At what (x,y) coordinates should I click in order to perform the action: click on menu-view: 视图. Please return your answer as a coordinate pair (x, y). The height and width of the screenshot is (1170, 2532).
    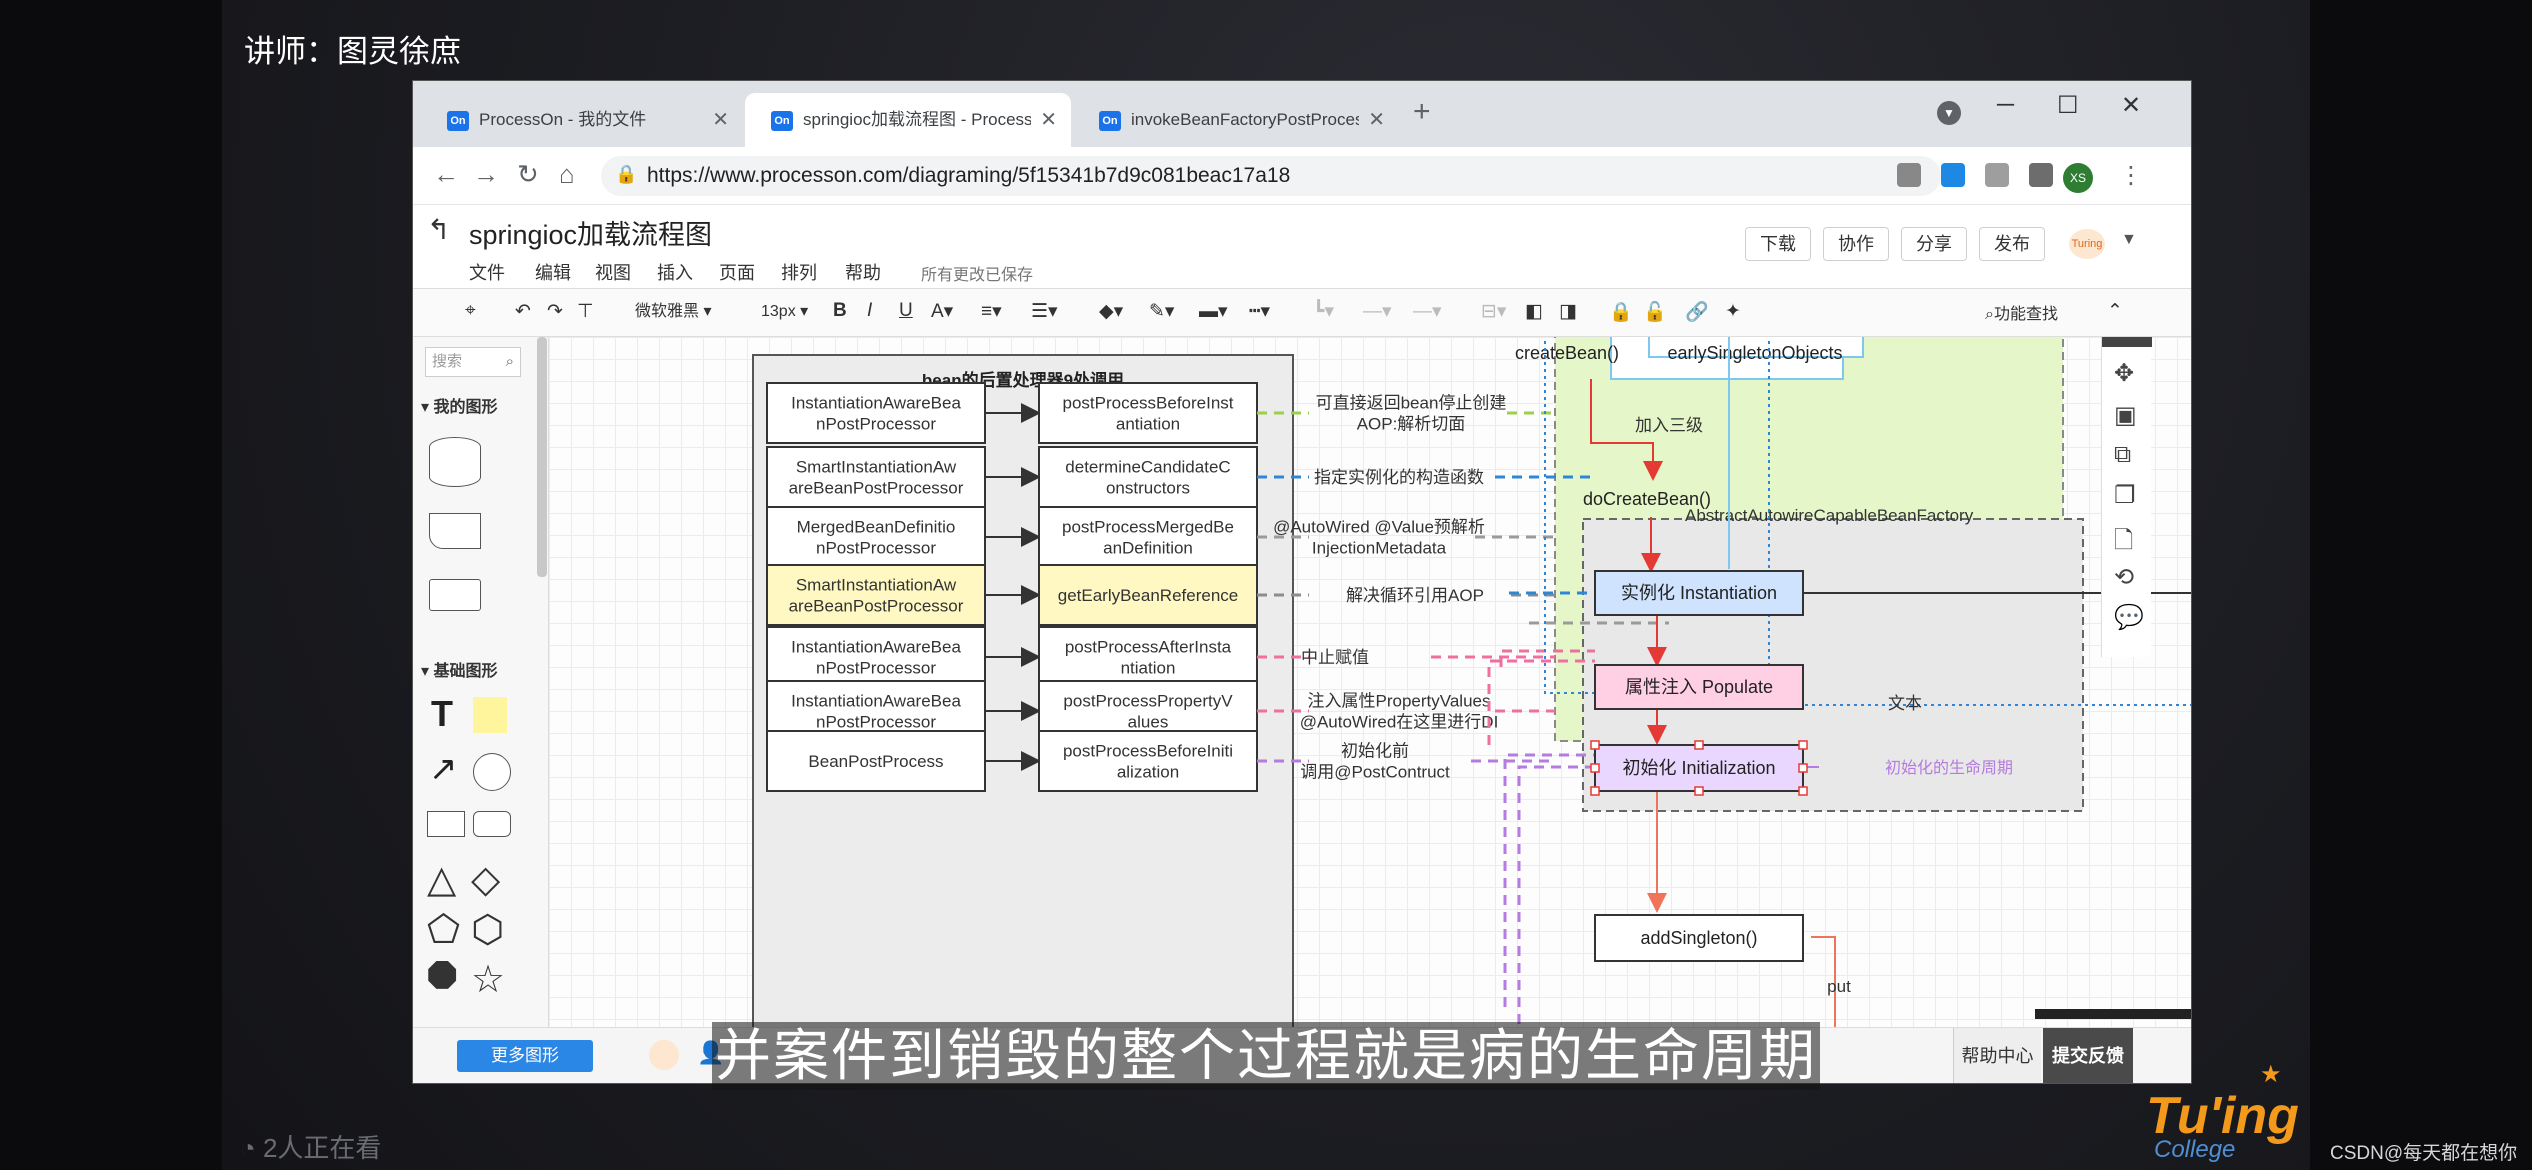
    Looking at the image, I should click on (613, 272).